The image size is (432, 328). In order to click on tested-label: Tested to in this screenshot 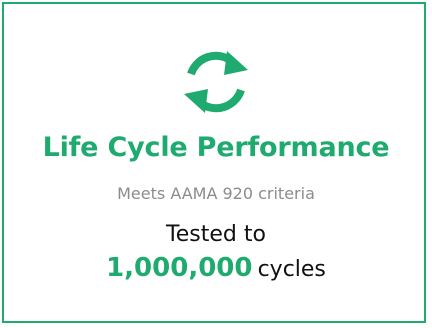, I will do `click(216, 234)`.